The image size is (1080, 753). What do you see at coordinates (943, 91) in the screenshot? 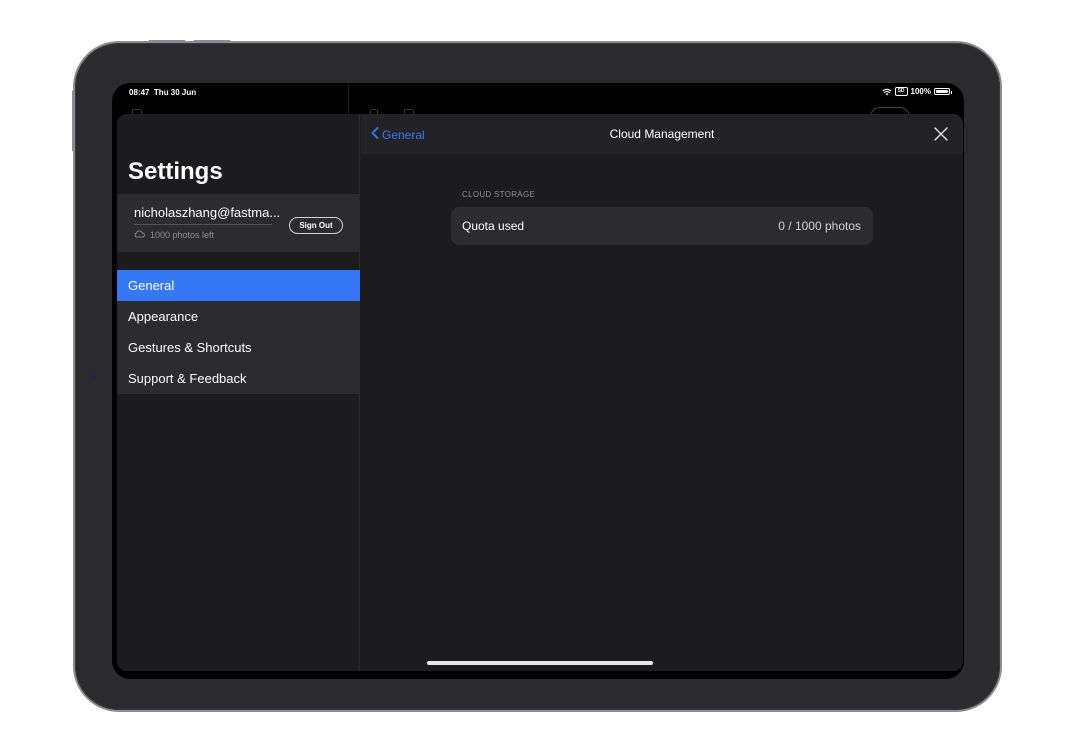
I see `battery-icon` at bounding box center [943, 91].